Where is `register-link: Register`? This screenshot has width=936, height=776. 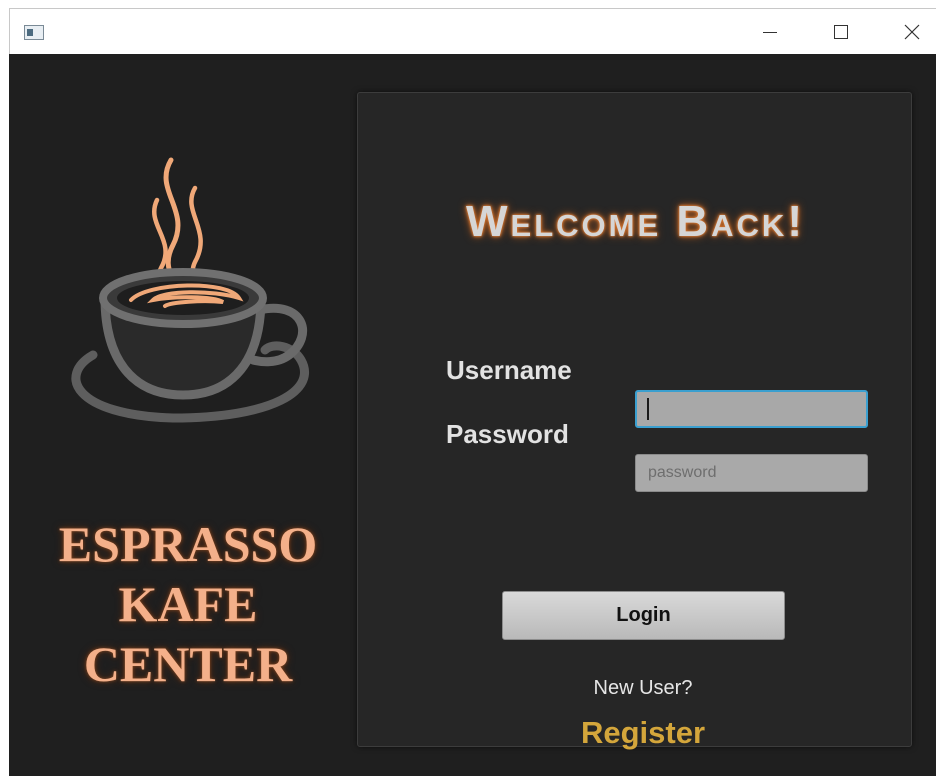
register-link: Register is located at coordinates (643, 733).